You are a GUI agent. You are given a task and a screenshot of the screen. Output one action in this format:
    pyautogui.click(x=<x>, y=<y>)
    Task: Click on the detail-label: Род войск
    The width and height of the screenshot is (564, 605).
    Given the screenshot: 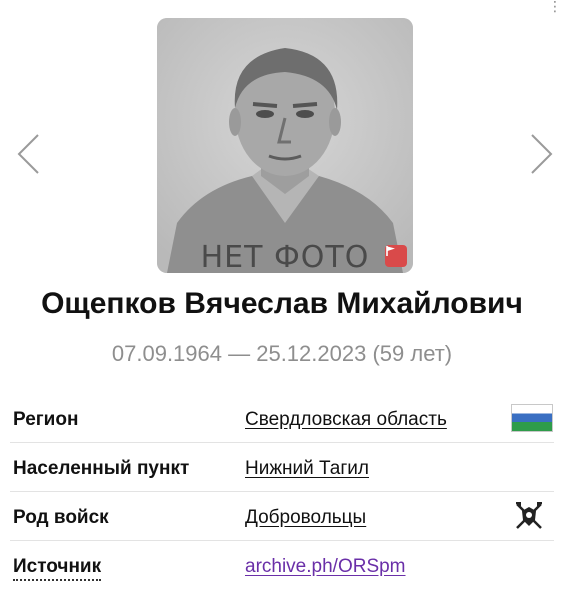 What is the action you would take?
    pyautogui.click(x=61, y=517)
    